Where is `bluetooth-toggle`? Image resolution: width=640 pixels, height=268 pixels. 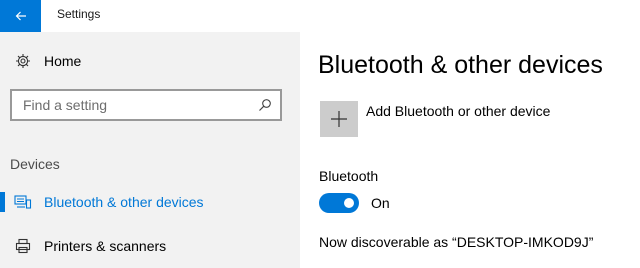
bluetooth-toggle is located at coordinates (339, 203).